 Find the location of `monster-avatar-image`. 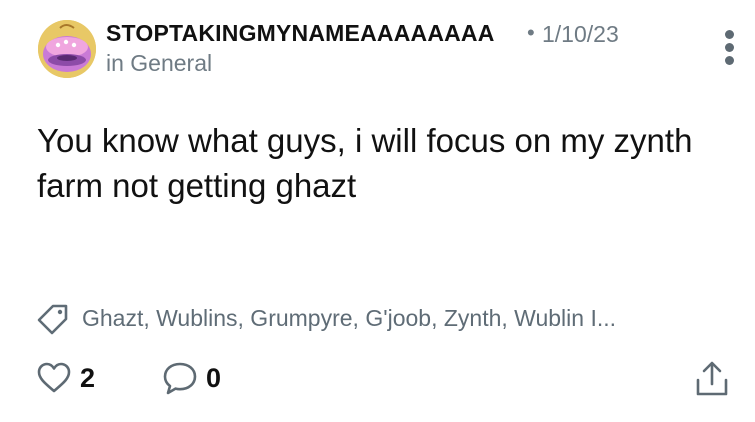

monster-avatar-image is located at coordinates (67, 49).